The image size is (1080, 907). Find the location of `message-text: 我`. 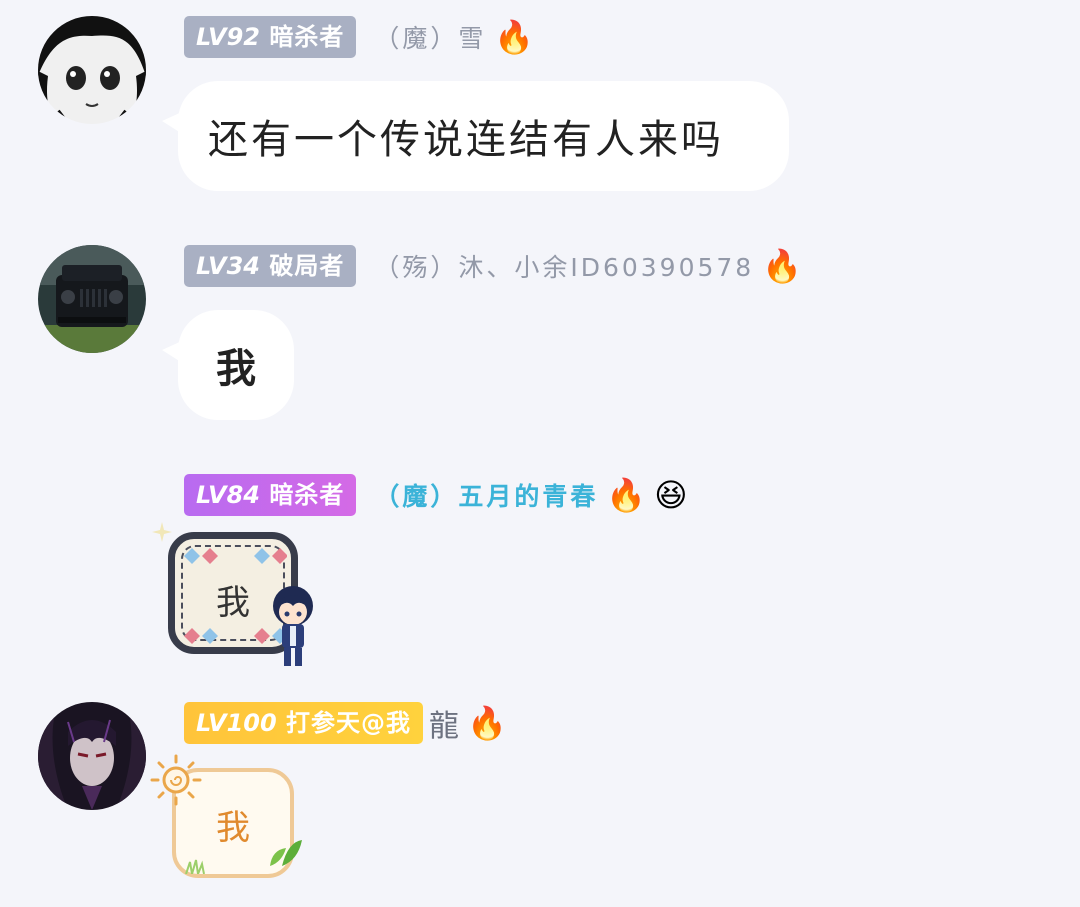

message-text: 我 is located at coordinates (236, 368).